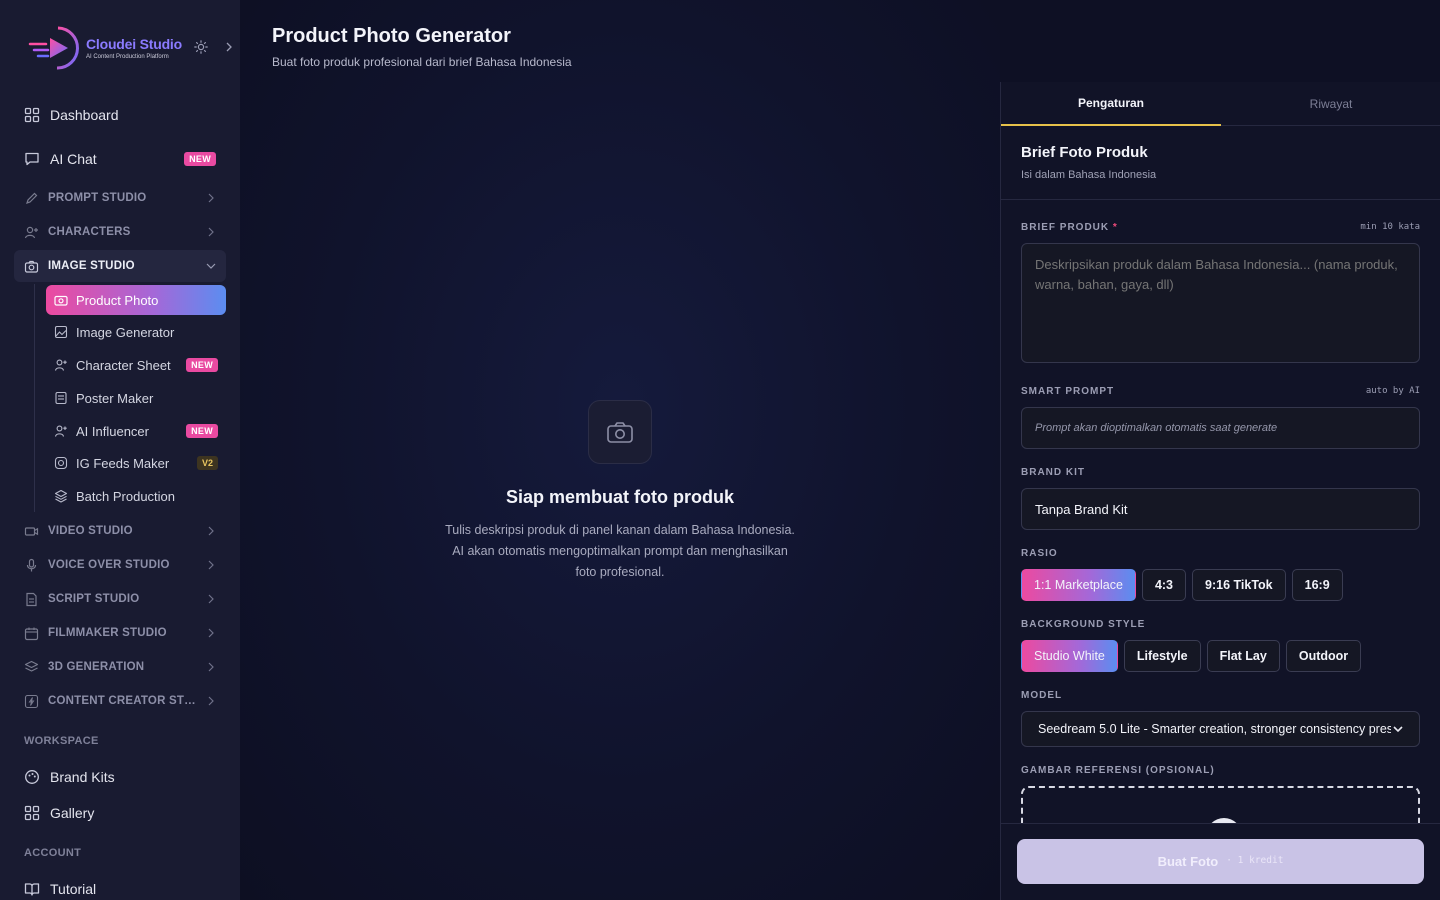 This screenshot has width=1440, height=900. What do you see at coordinates (619, 497) in the screenshot?
I see `empty-state-title: Siap membuat foto produk` at bounding box center [619, 497].